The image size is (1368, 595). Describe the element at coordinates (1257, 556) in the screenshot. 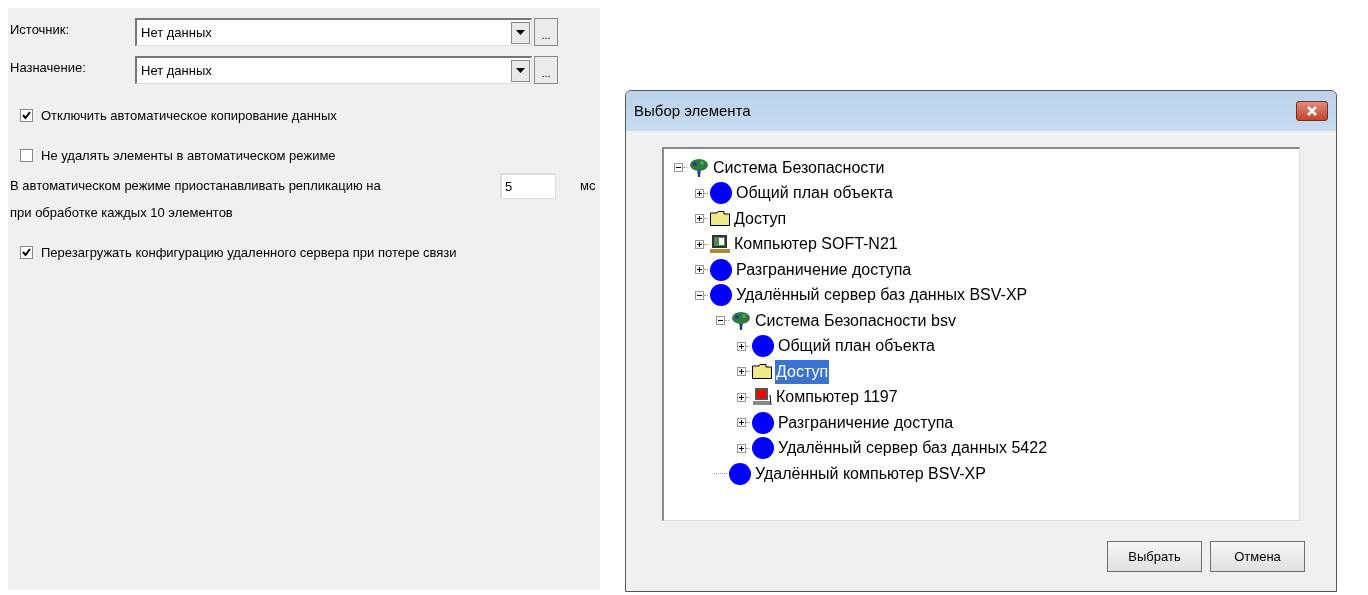

I see `dialog-button: Отмена` at that location.